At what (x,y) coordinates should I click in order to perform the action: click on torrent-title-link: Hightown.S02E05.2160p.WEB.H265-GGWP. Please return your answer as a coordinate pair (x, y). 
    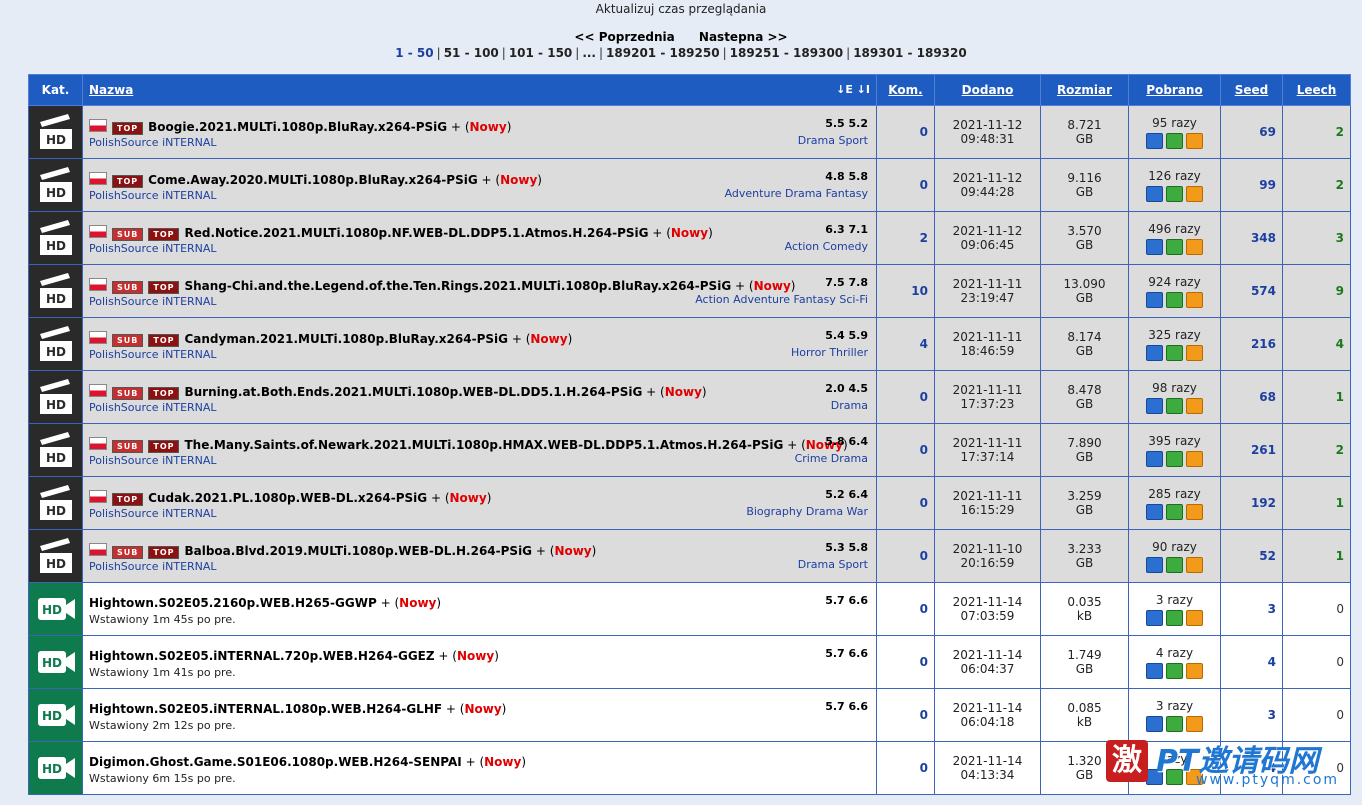
    Looking at the image, I should click on (233, 603).